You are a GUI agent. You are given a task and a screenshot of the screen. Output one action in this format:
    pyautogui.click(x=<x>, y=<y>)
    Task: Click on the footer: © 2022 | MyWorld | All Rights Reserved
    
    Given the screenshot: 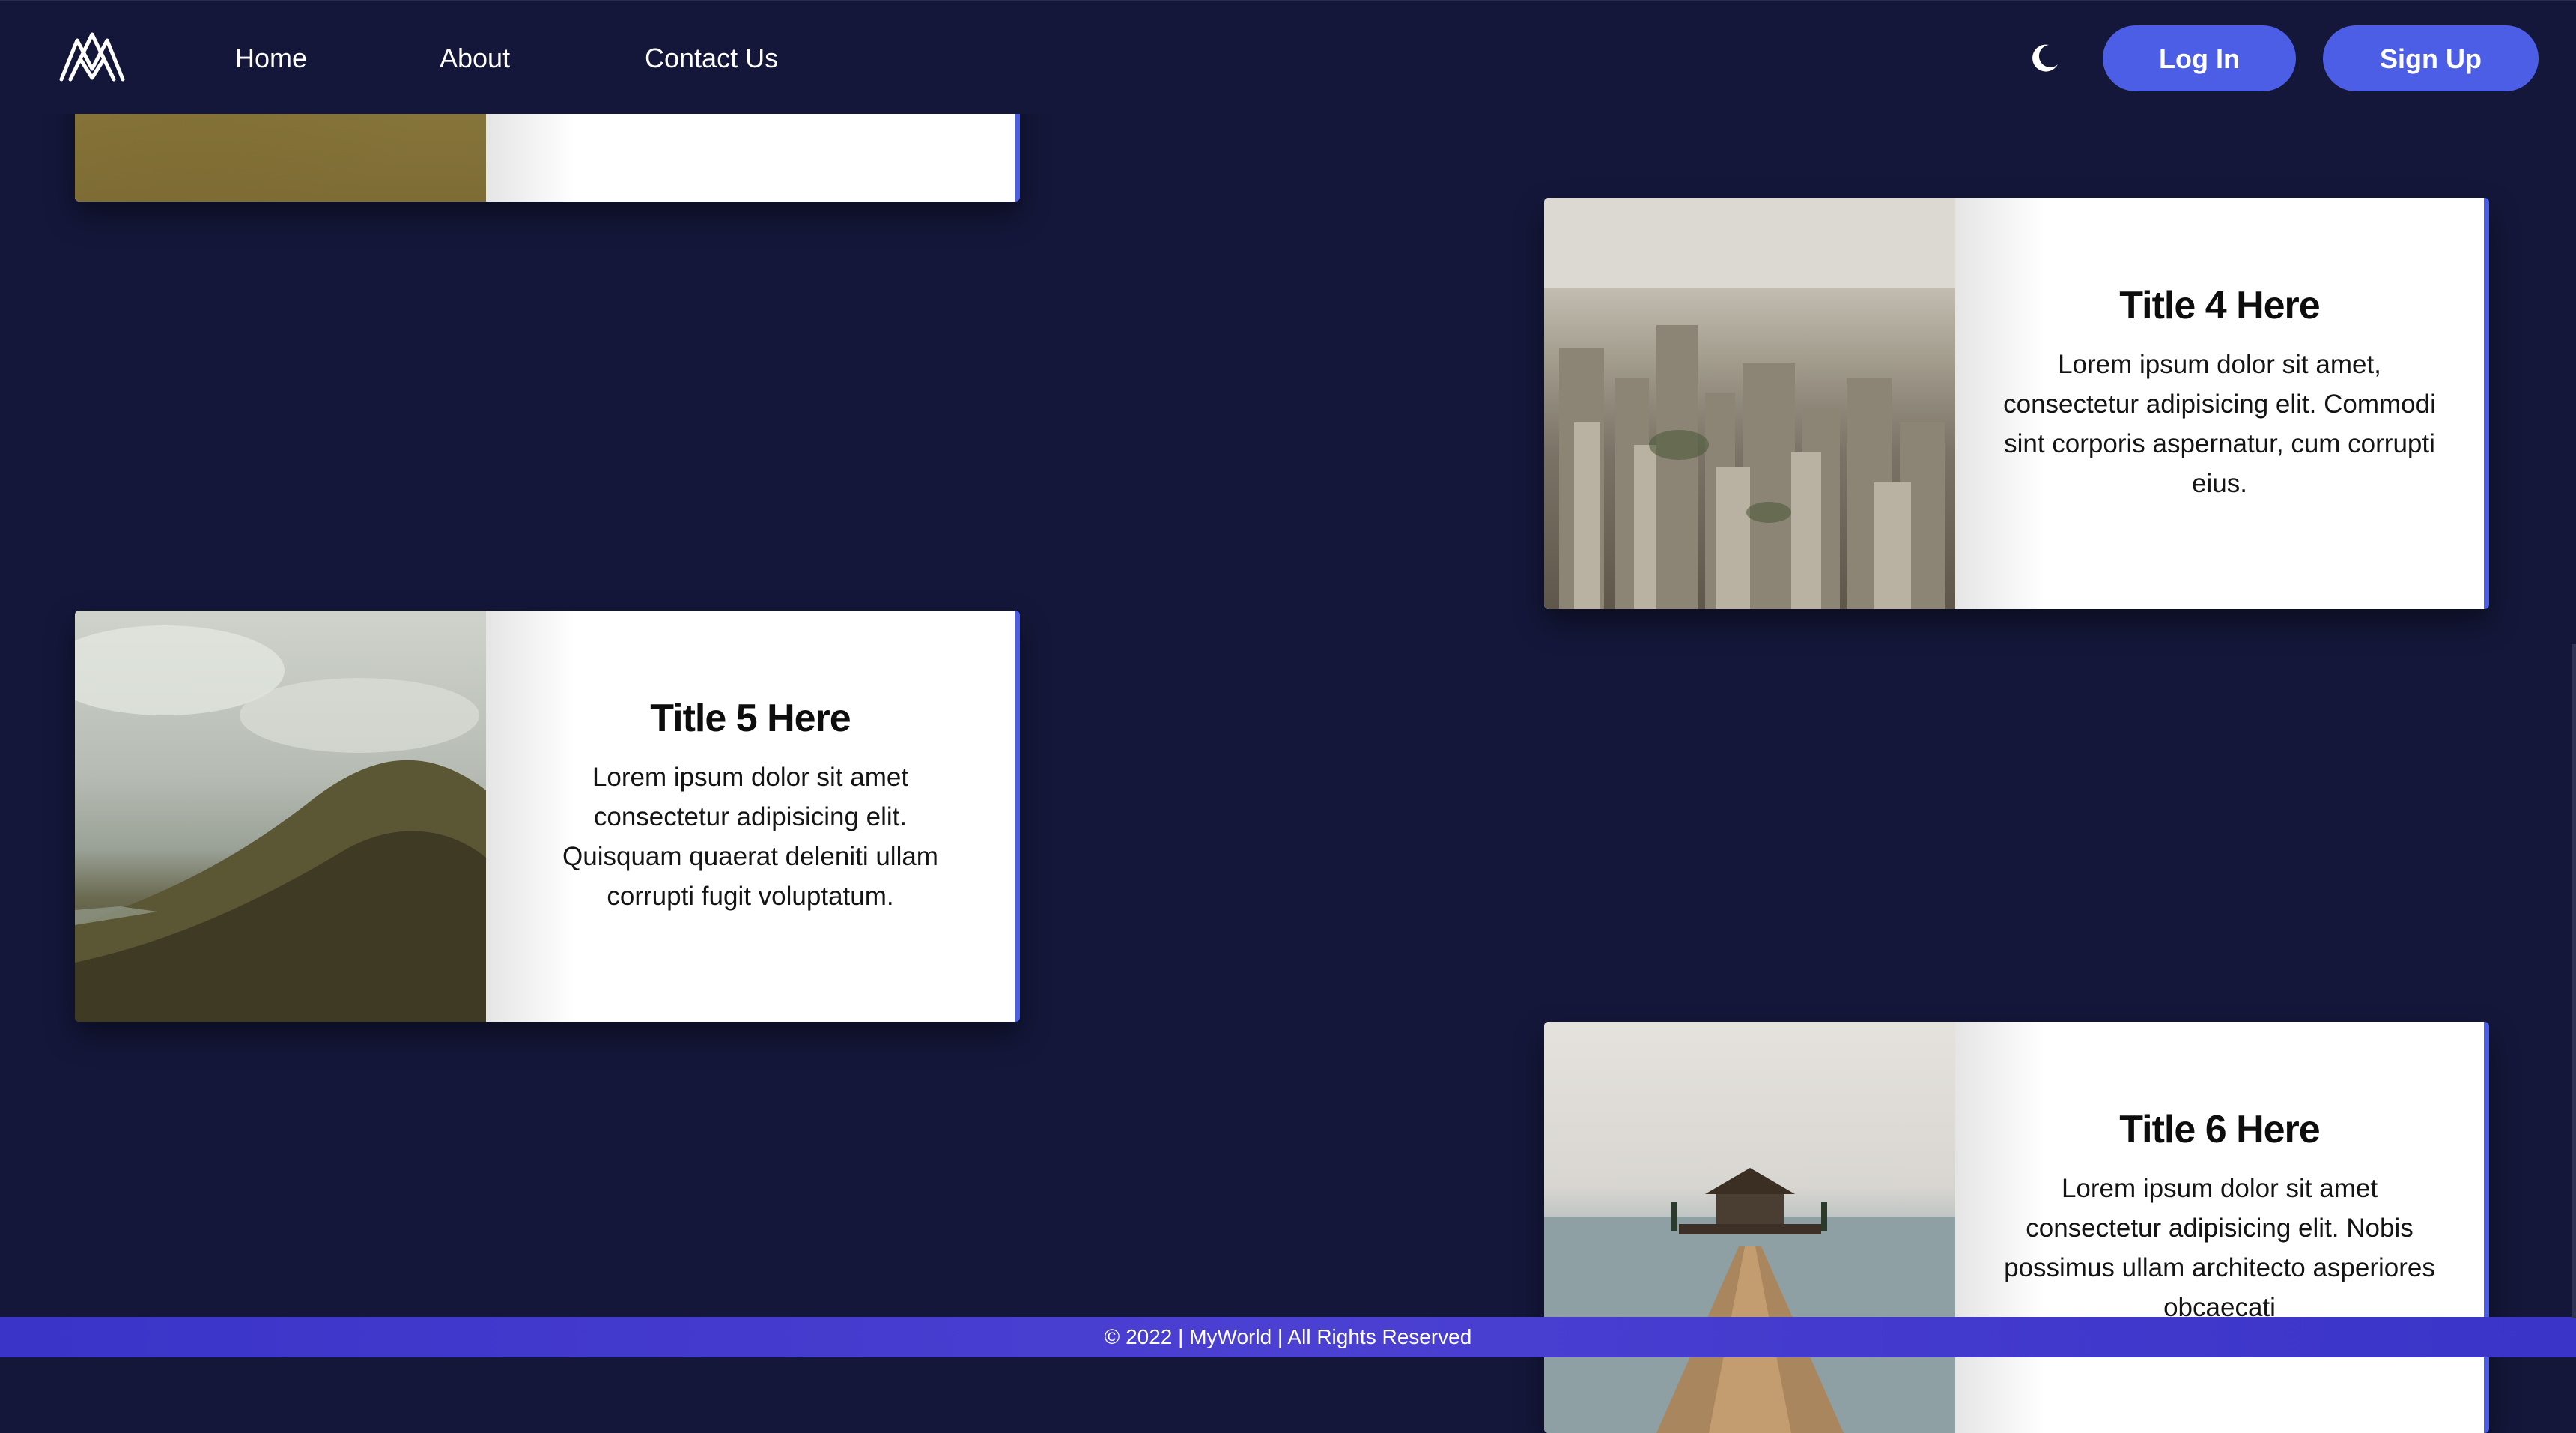 What is the action you would take?
    pyautogui.click(x=1288, y=1337)
    